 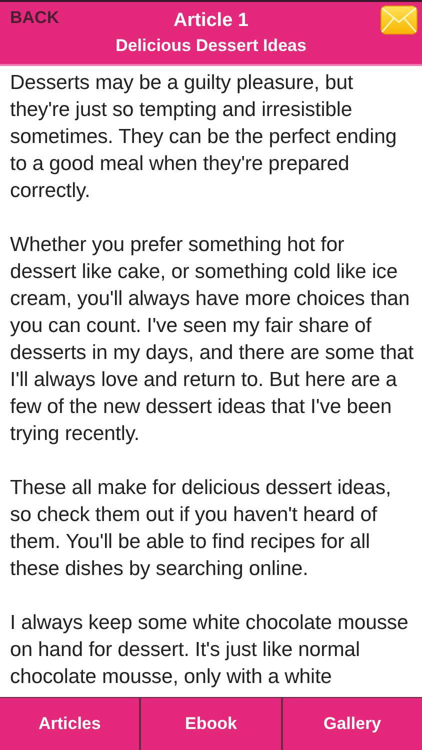 What do you see at coordinates (35, 18) in the screenshot?
I see `back-button: BACK` at bounding box center [35, 18].